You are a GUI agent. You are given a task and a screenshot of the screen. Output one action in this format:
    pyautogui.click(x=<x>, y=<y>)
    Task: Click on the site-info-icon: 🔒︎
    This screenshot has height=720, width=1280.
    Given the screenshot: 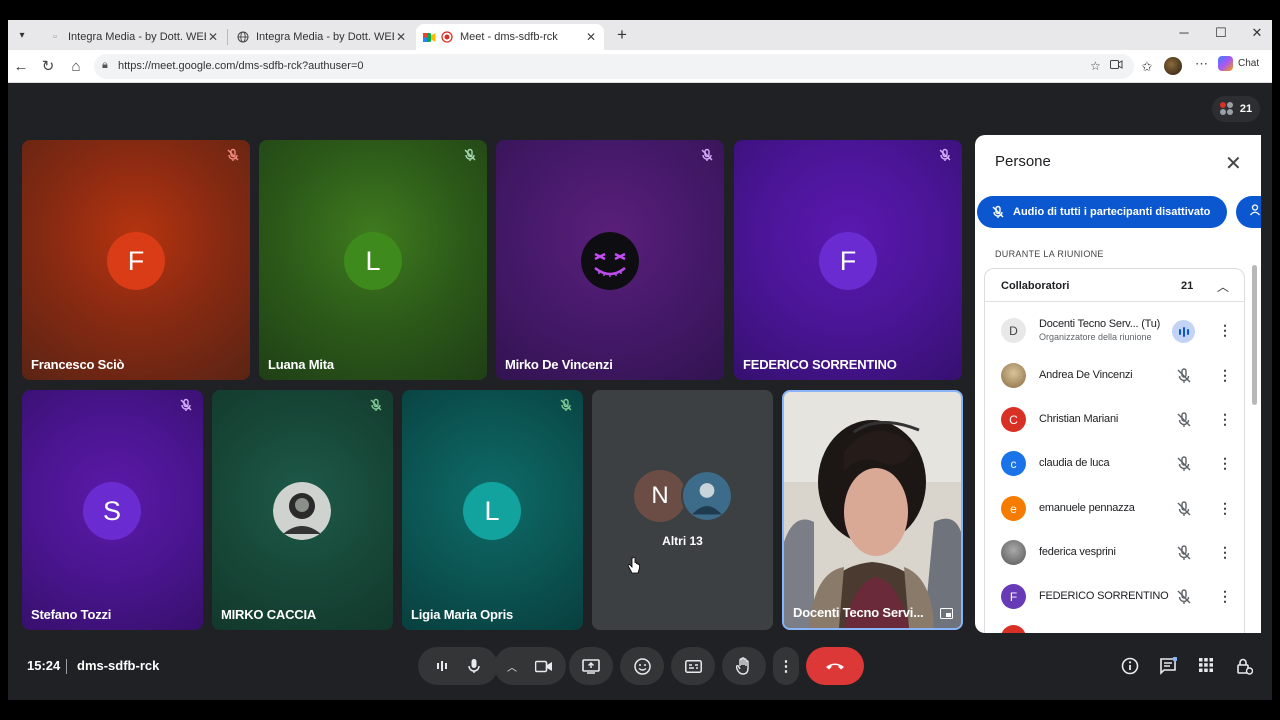 What is the action you would take?
    pyautogui.click(x=105, y=65)
    